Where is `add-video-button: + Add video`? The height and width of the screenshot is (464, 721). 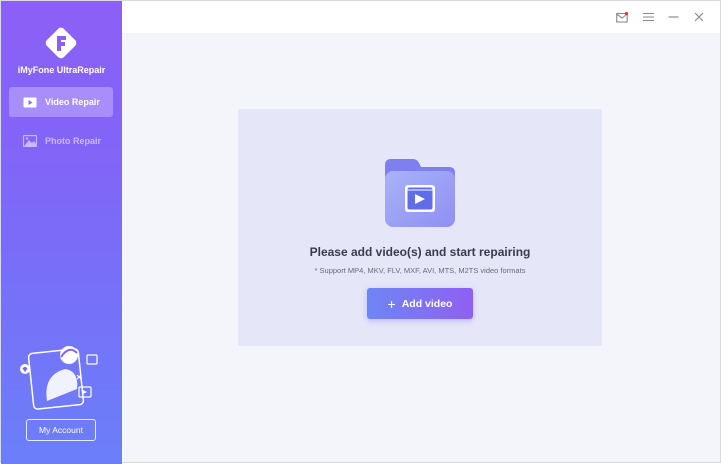
add-video-button: + Add video is located at coordinates (420, 303).